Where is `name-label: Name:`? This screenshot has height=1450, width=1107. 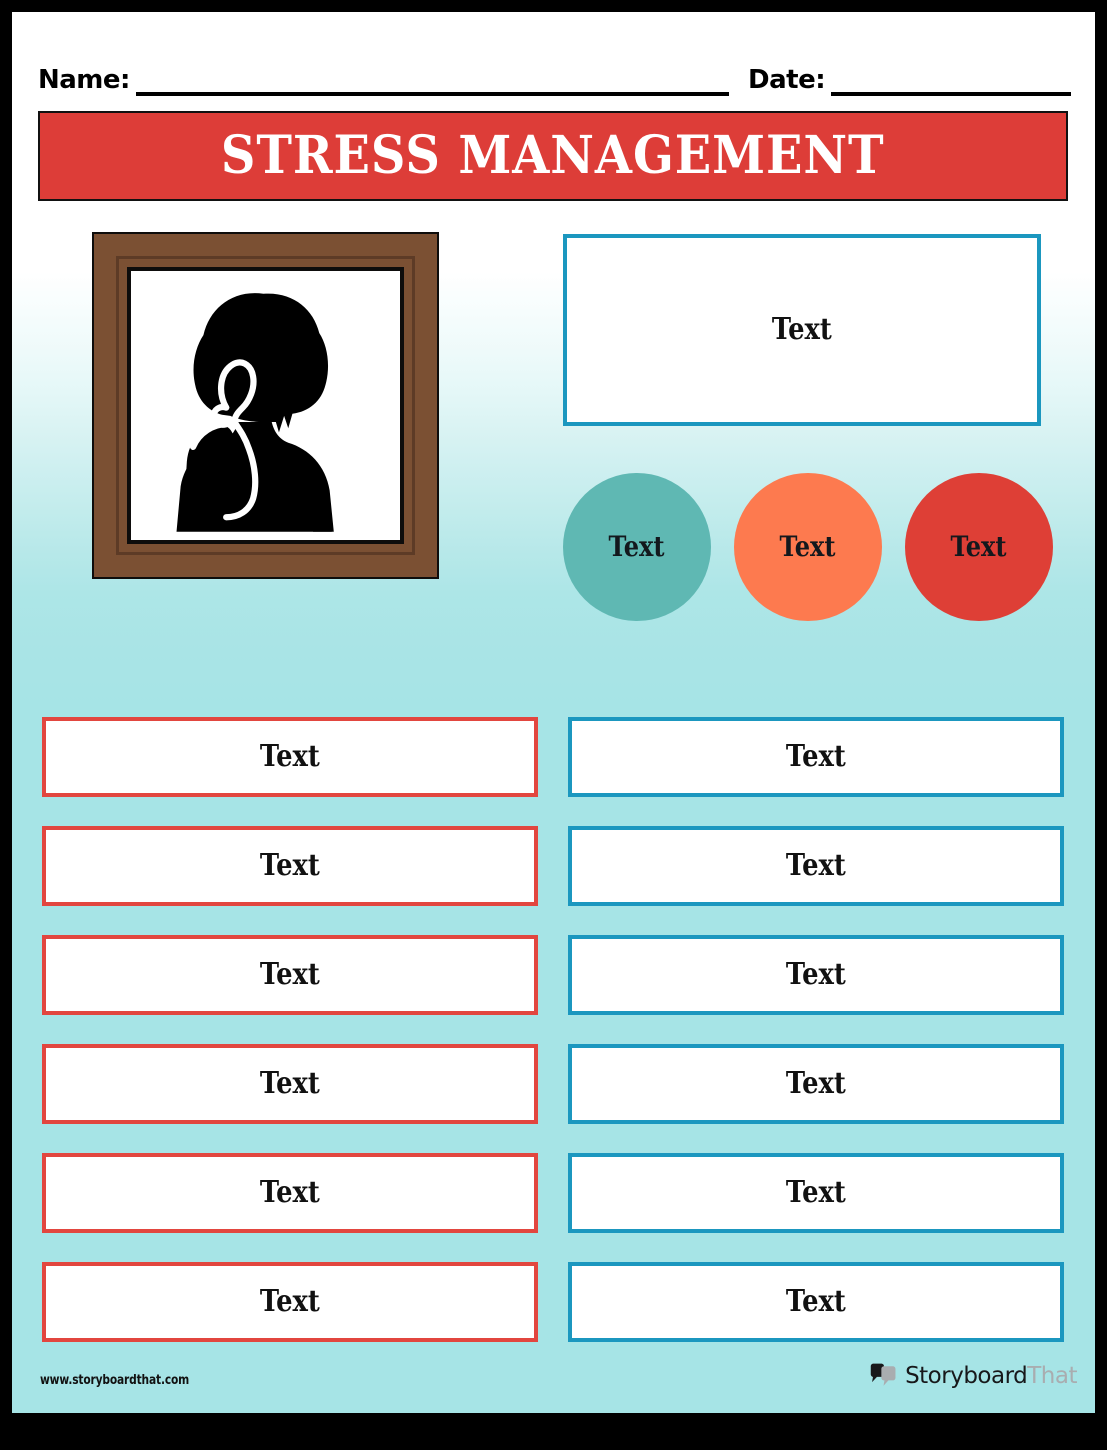
name-label: Name: is located at coordinates (84, 80).